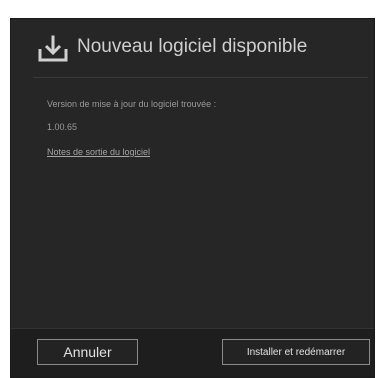  I want to click on version-value: 1.00.65, so click(62, 127).